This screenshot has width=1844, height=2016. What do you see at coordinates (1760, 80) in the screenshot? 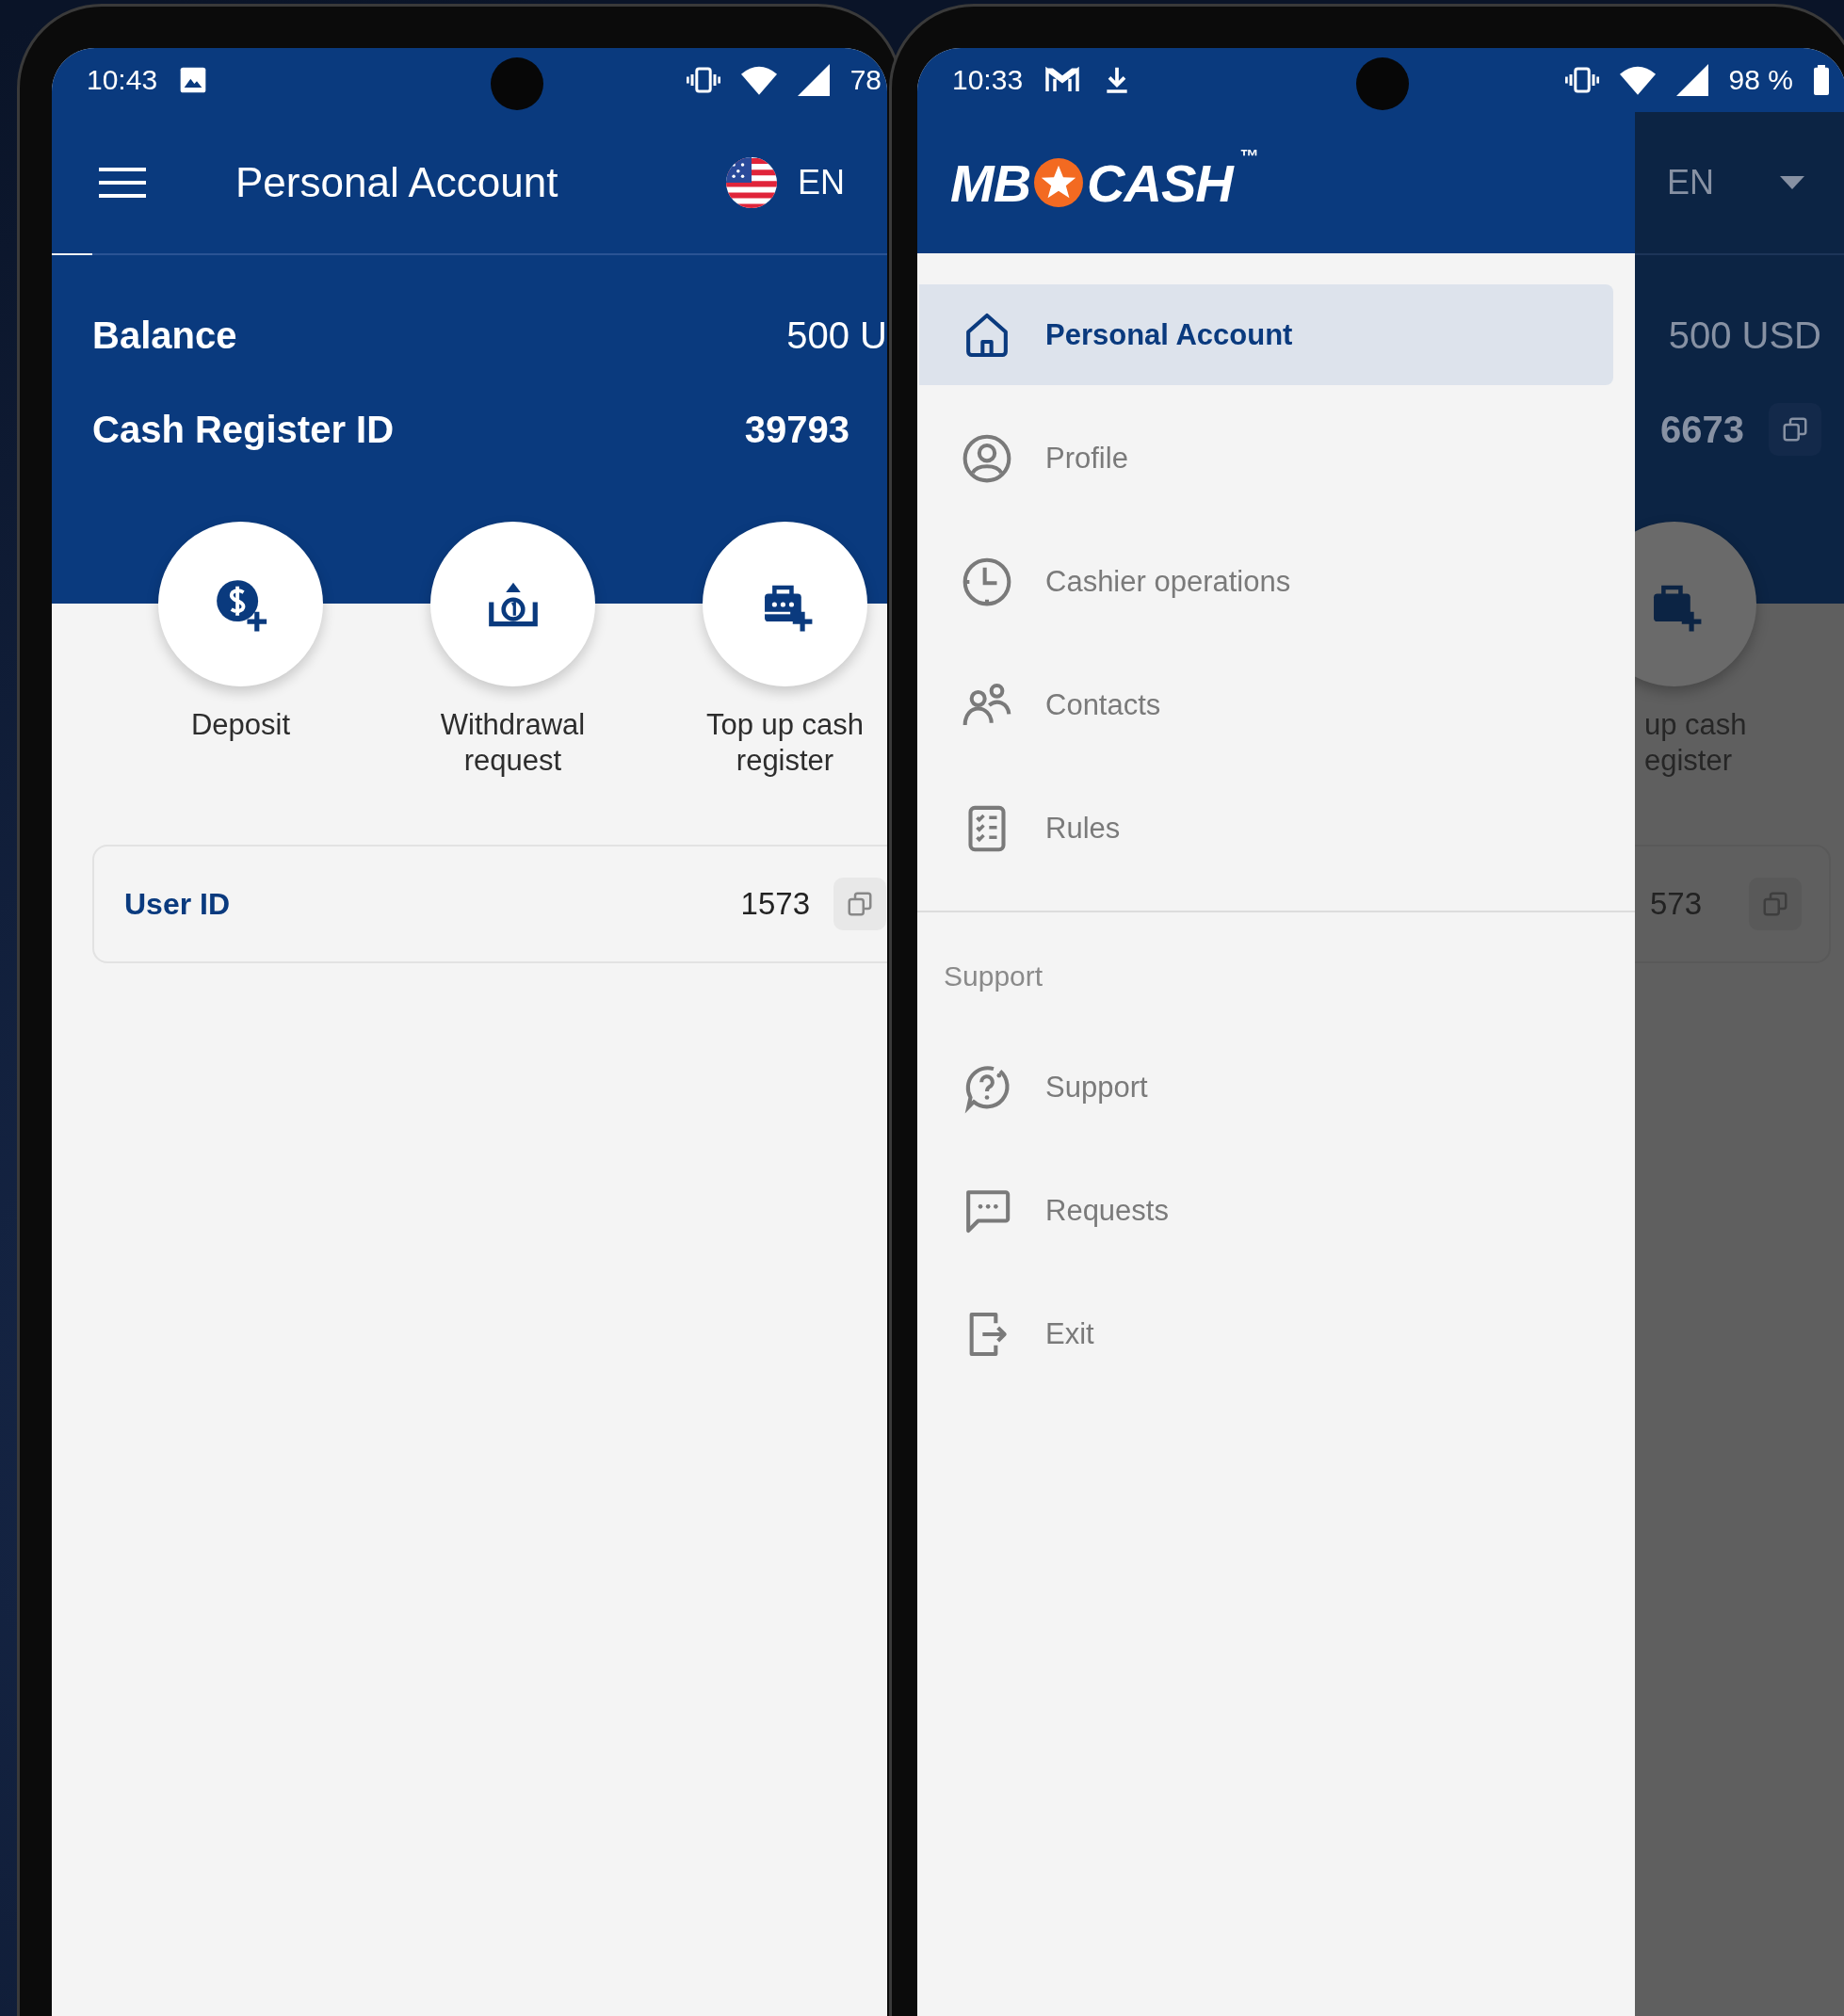
I see `battery-level: 98 %` at bounding box center [1760, 80].